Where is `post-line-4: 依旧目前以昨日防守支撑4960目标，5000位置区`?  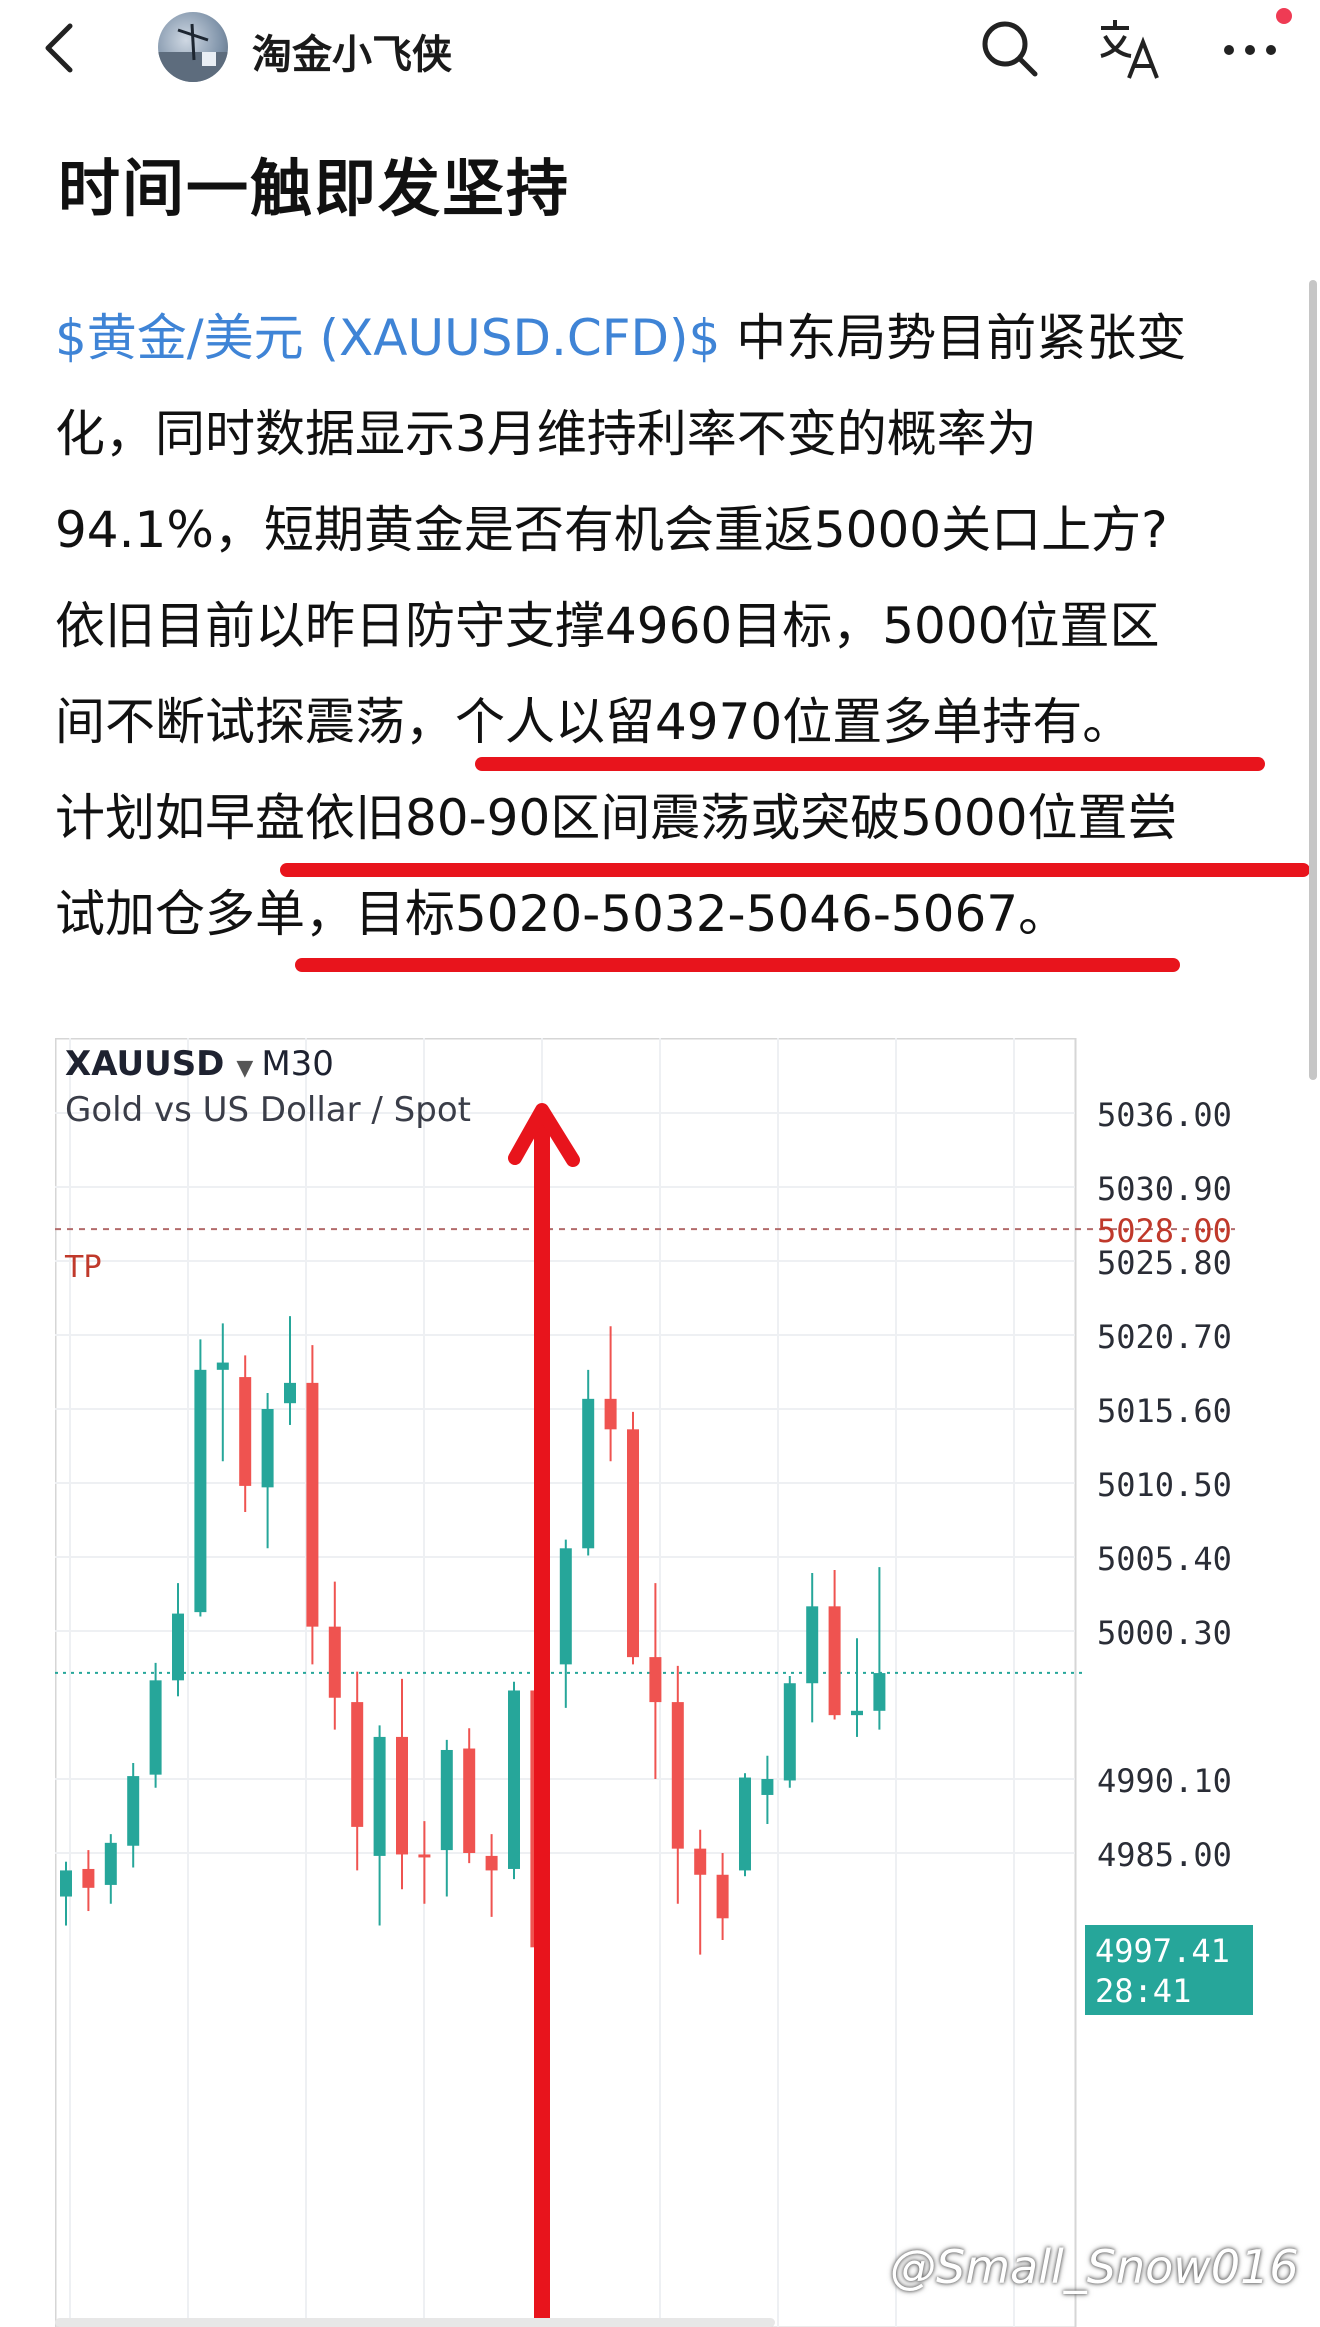
post-line-4: 依旧目前以昨日防守支撑4960目标，5000位置区 is located at coordinates (607, 626).